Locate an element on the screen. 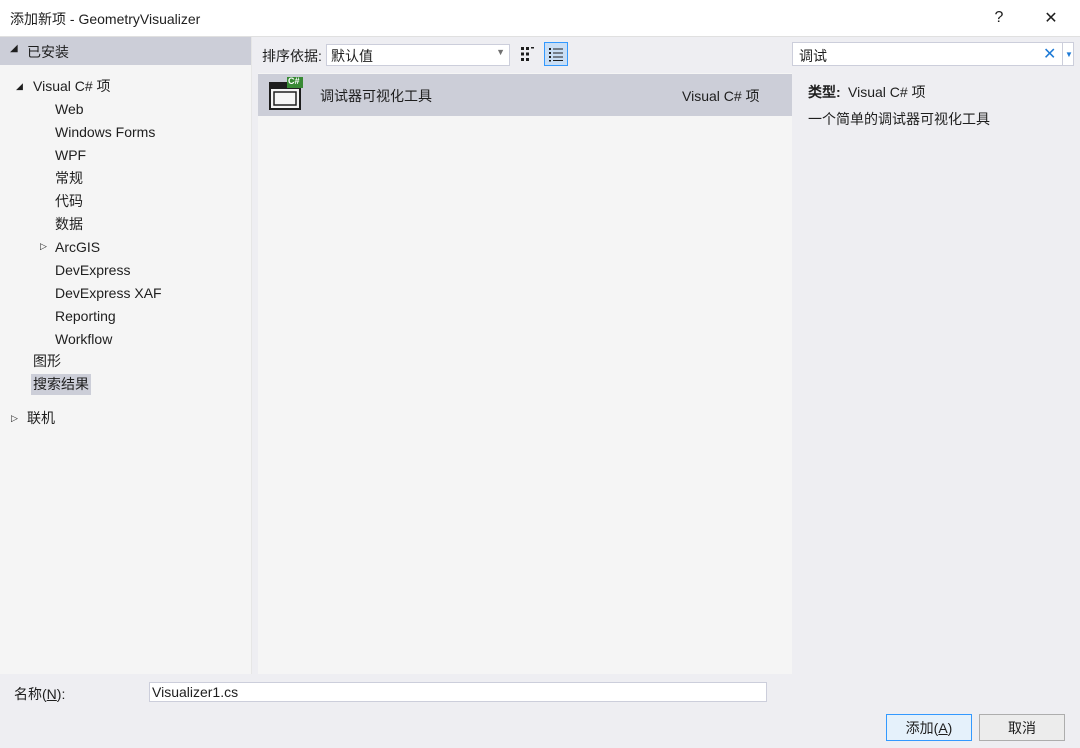  sort-dropdown: 默认值 ▼ is located at coordinates (418, 55).